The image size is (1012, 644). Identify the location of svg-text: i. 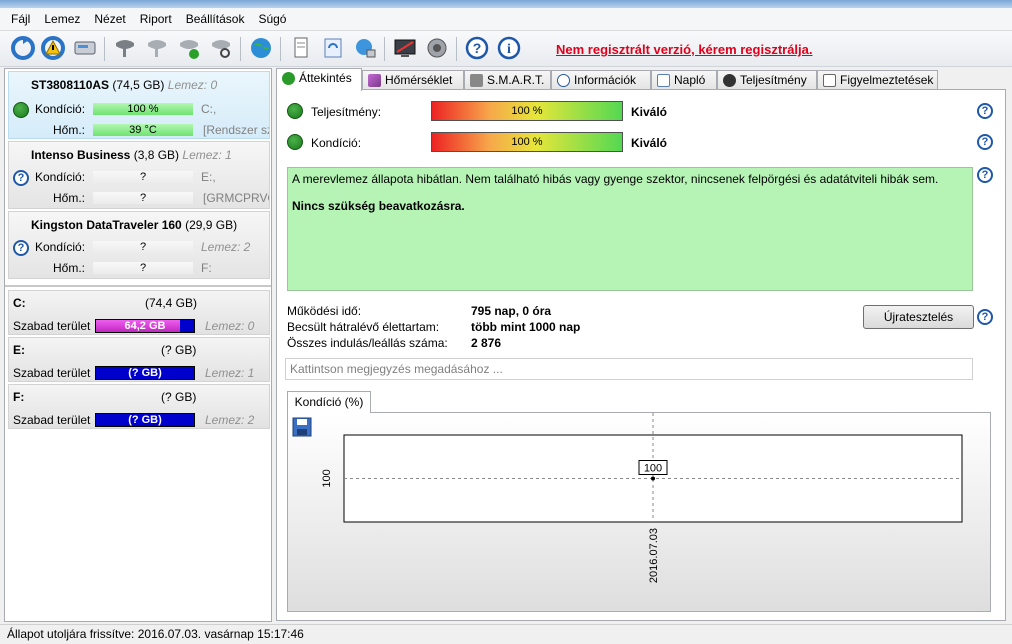
(509, 49).